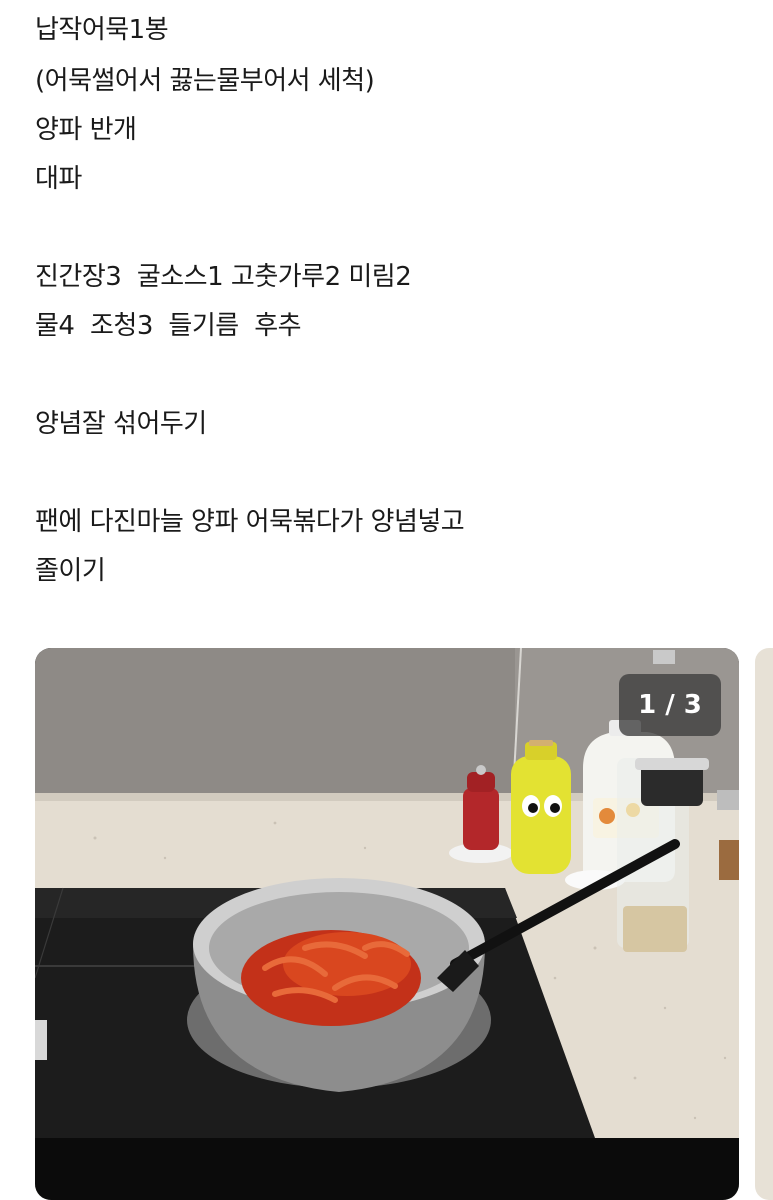  What do you see at coordinates (223, 277) in the screenshot?
I see `recipe-line-sauce-1: 진간장3 굴소스1 고춧가루2 미림2` at bounding box center [223, 277].